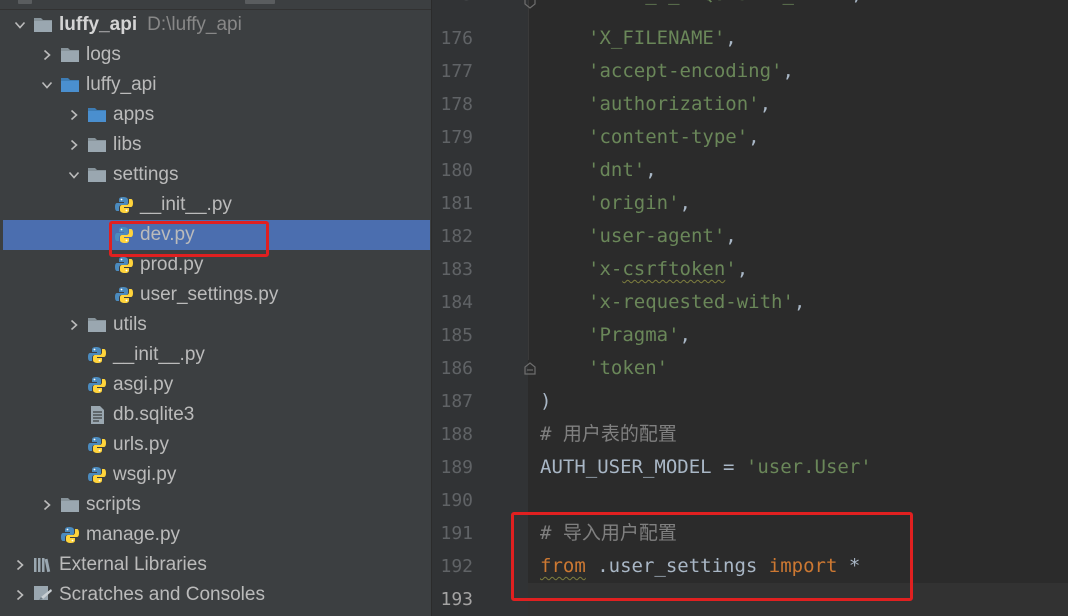 The height and width of the screenshot is (616, 1068). Describe the element at coordinates (674, 269) in the screenshot. I see `code-token: csrftoken` at that location.